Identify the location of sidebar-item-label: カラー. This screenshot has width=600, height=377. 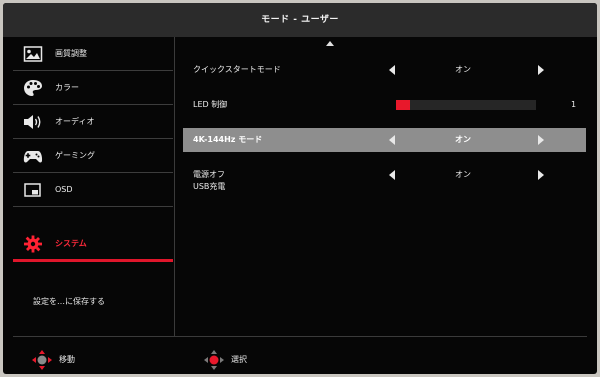
(67, 87).